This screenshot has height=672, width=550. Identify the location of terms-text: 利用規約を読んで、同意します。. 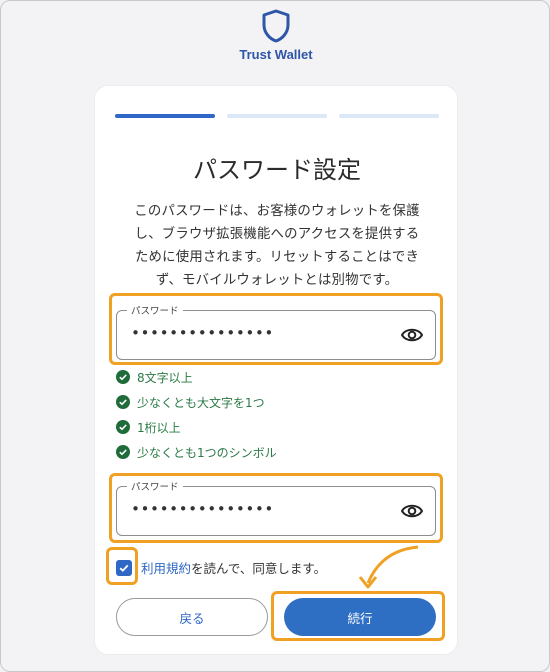
(233, 567).